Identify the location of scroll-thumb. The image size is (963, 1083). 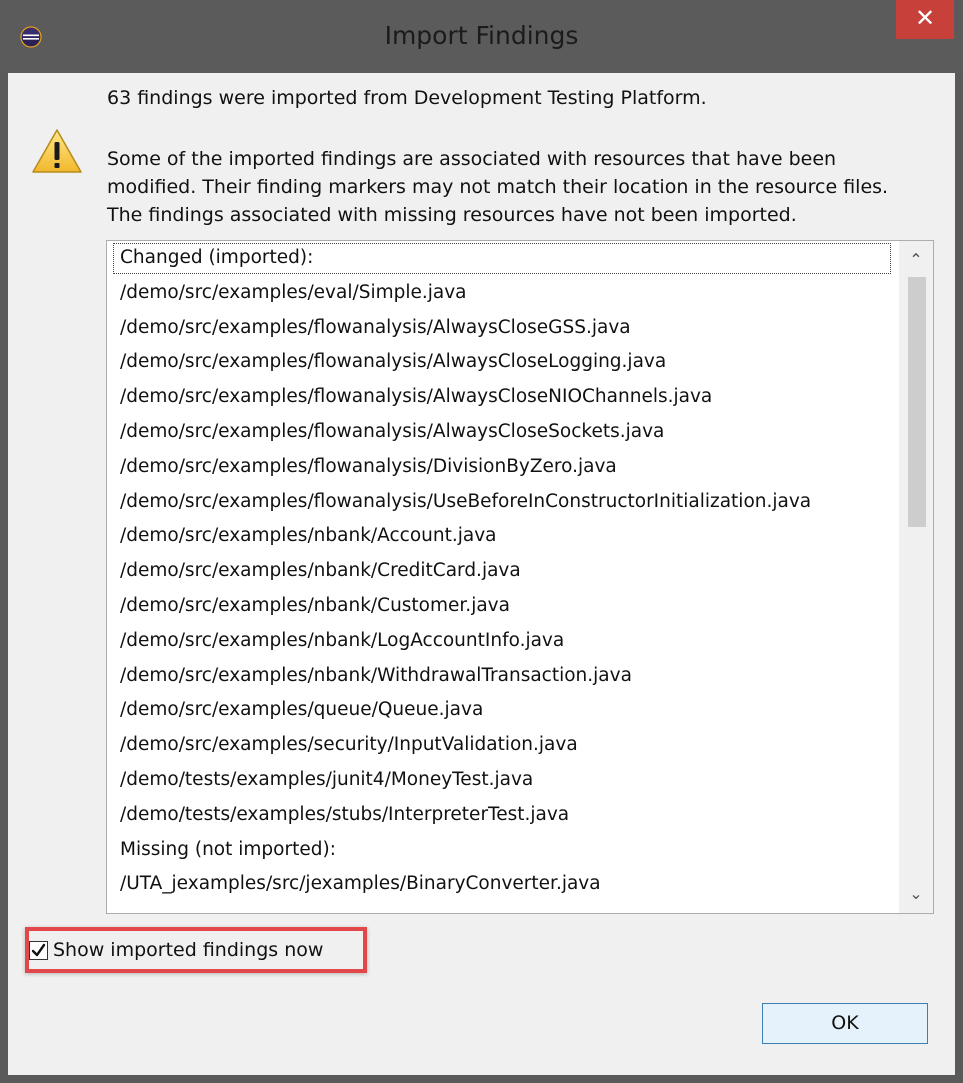
(917, 402).